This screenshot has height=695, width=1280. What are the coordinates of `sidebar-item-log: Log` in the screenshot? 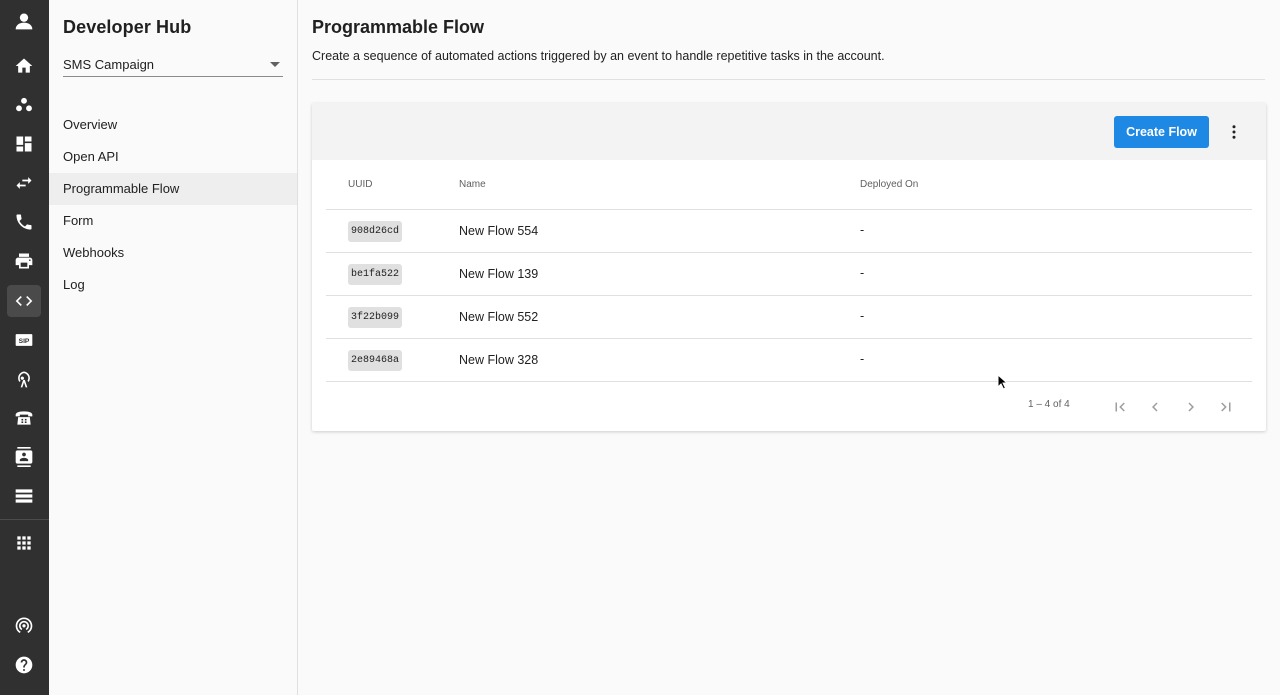 It's located at (173, 285).